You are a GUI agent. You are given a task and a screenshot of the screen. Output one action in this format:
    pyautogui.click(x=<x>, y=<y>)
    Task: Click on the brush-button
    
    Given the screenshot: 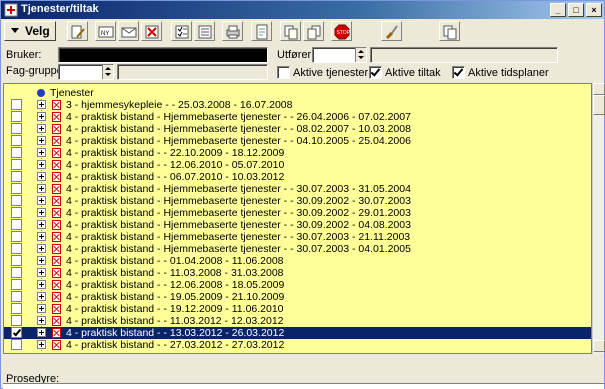 What is the action you would take?
    pyautogui.click(x=391, y=31)
    